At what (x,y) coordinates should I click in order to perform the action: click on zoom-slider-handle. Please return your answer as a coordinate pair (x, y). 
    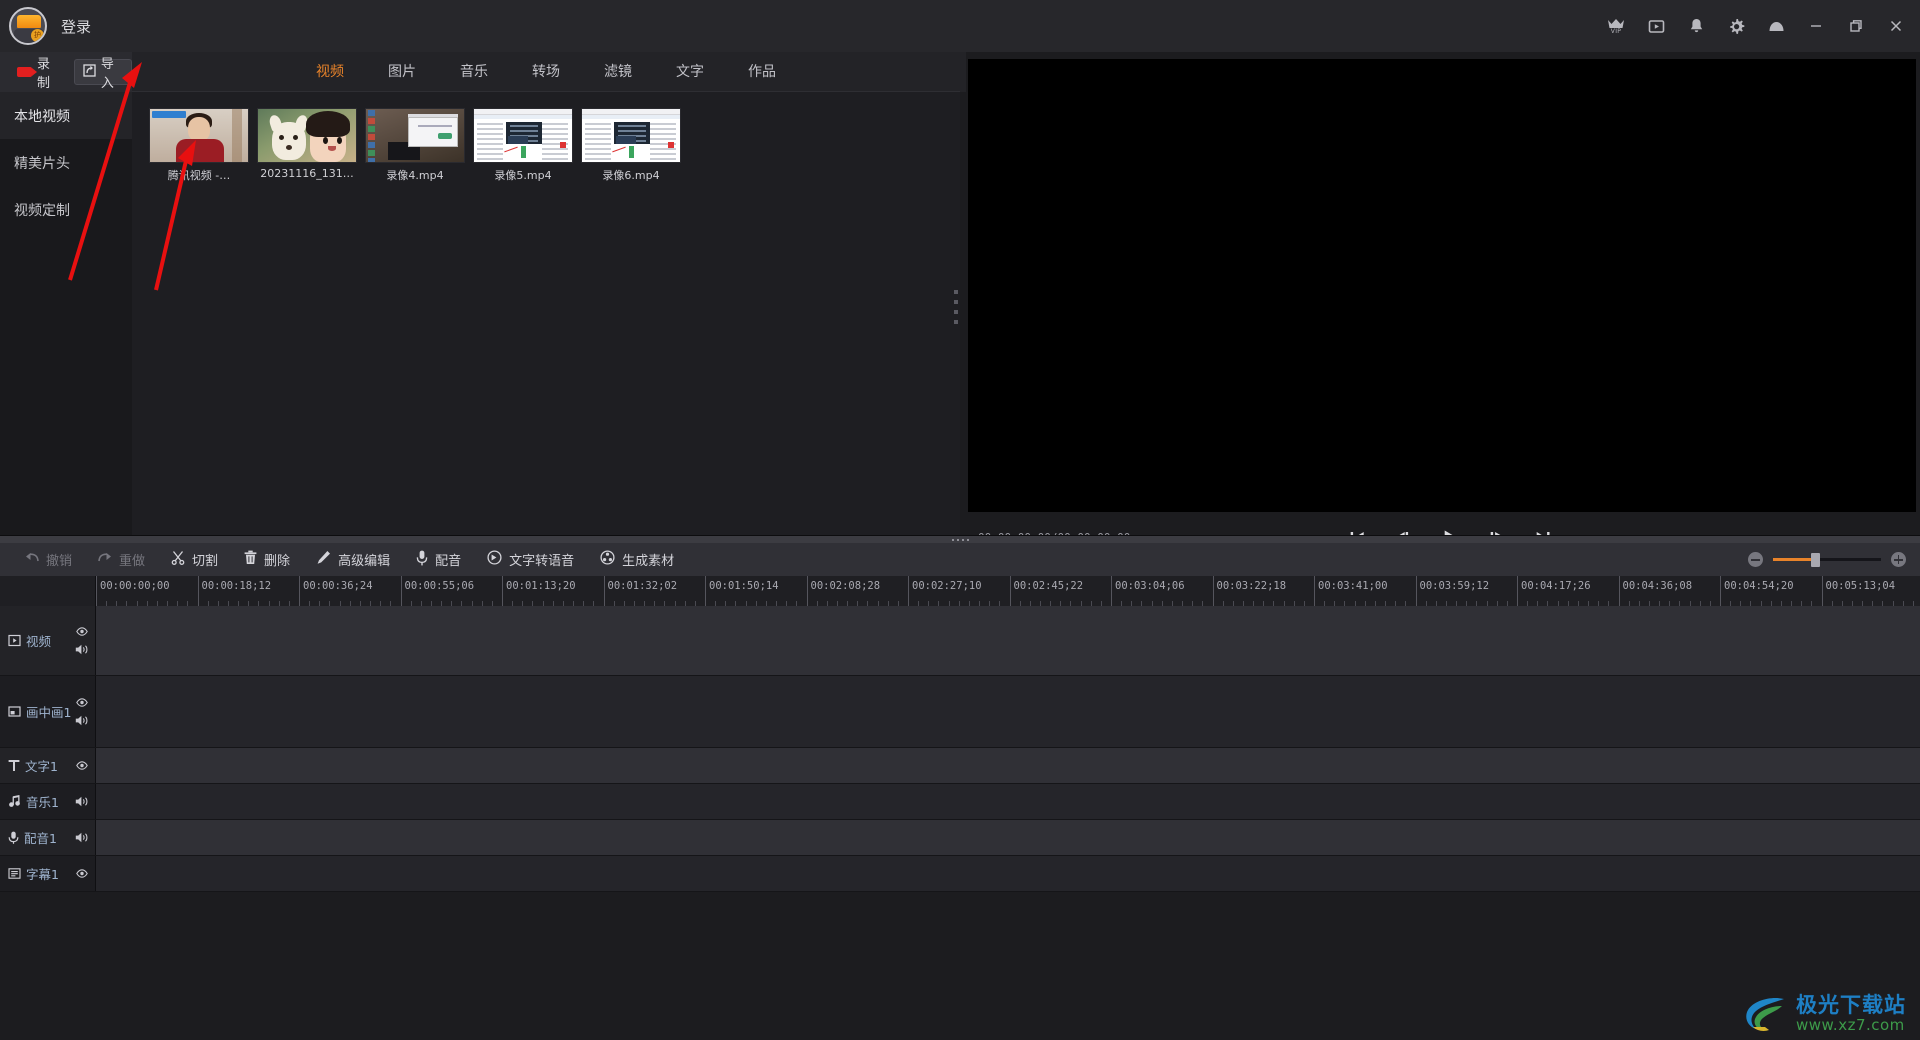
    Looking at the image, I should click on (1815, 560).